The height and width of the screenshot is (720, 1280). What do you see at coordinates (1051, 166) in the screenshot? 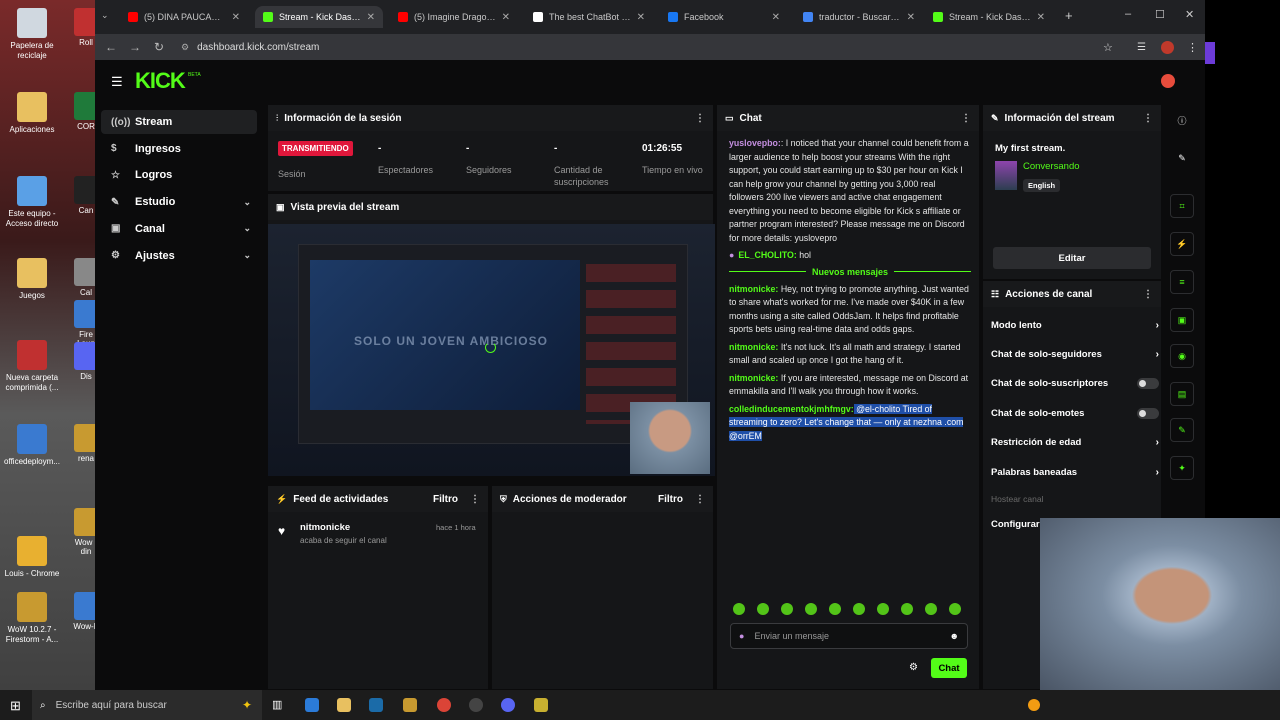
I see `category-name: Conversando` at bounding box center [1051, 166].